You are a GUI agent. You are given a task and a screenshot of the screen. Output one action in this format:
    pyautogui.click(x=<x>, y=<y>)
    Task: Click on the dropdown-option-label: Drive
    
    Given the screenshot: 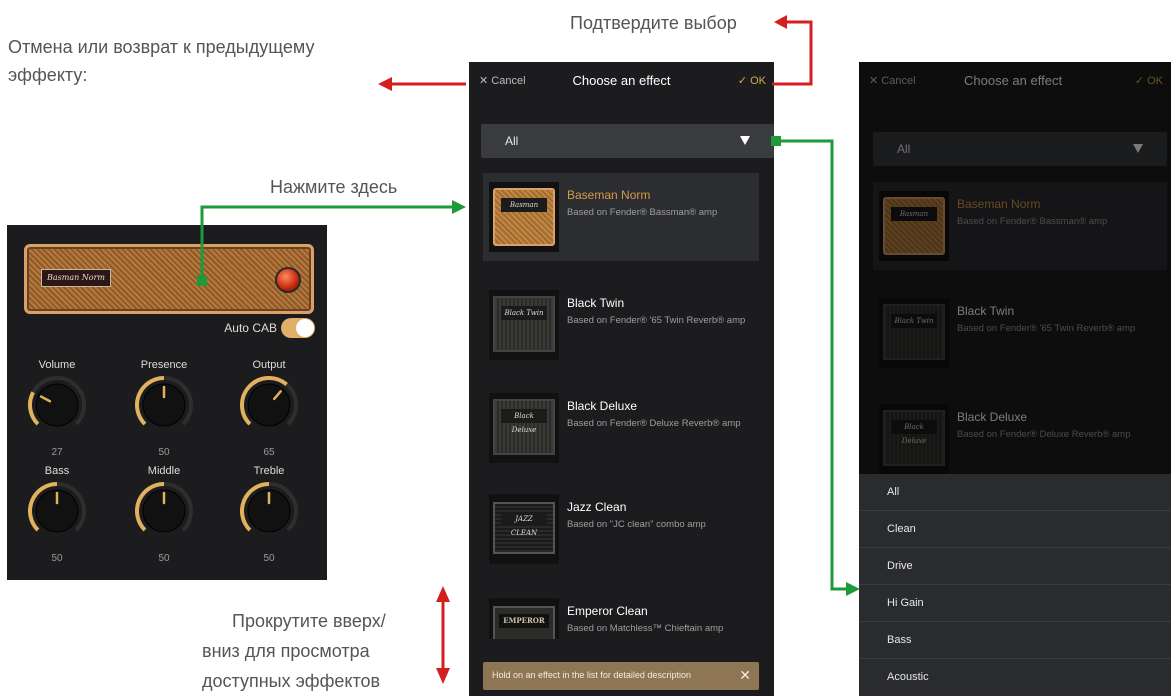 What is the action you would take?
    pyautogui.click(x=900, y=566)
    